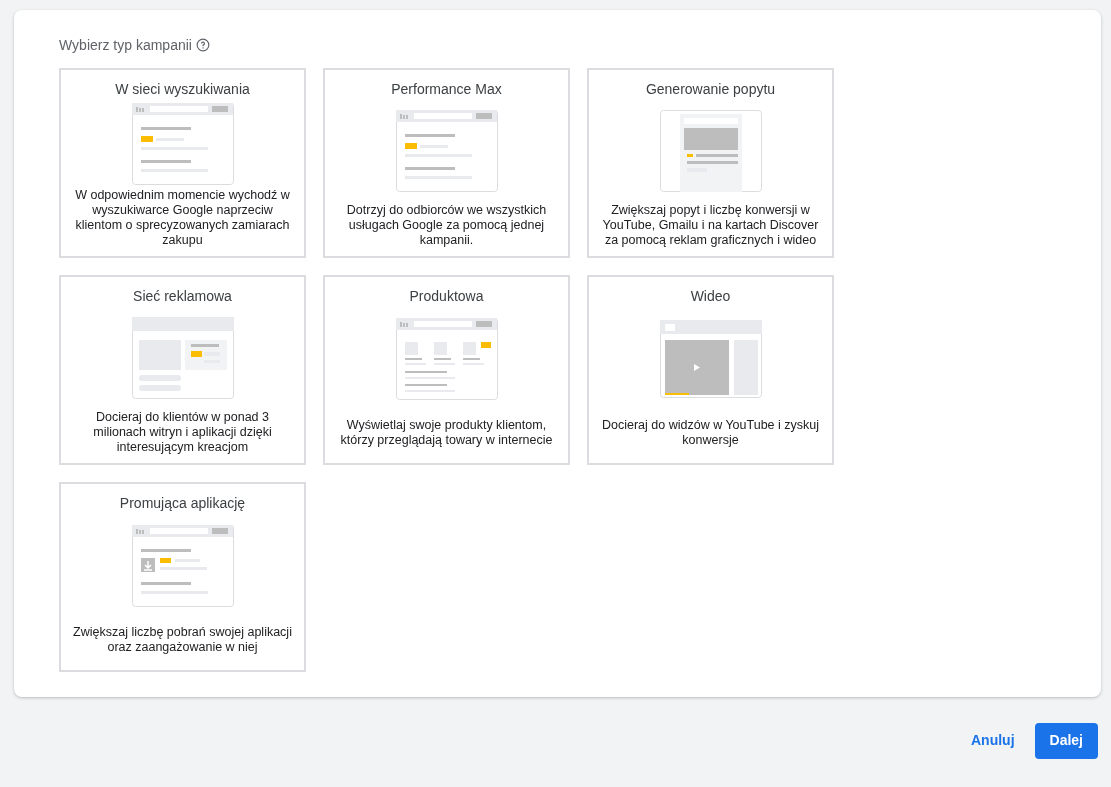  I want to click on card-title: Wideo, so click(710, 296).